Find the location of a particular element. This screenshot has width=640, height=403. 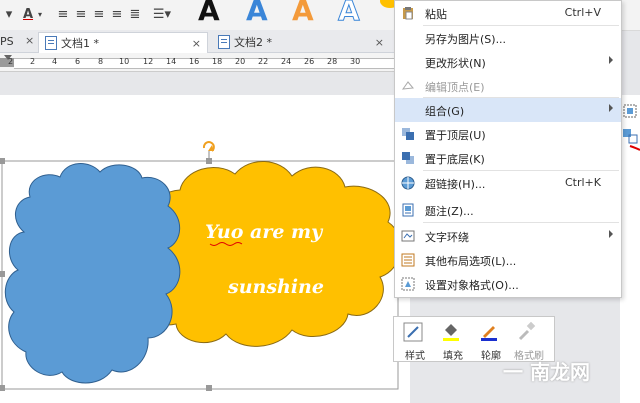

text-wrap-icon is located at coordinates (408, 236).